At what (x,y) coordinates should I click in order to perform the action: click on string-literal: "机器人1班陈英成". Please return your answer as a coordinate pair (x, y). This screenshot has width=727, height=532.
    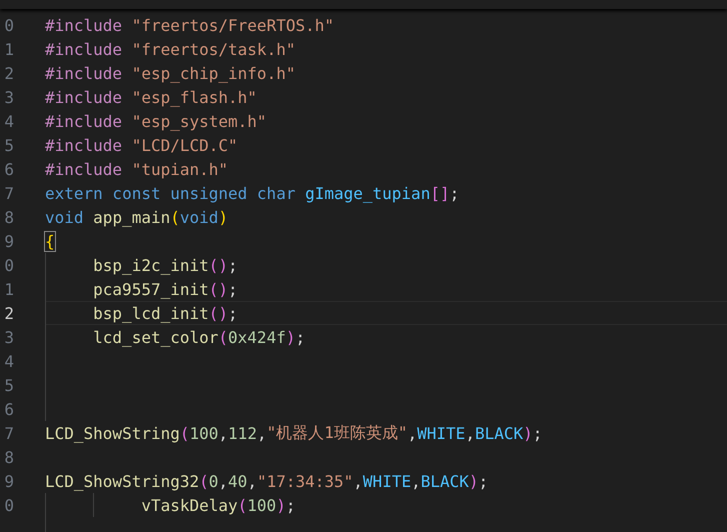
    Looking at the image, I should click on (337, 433).